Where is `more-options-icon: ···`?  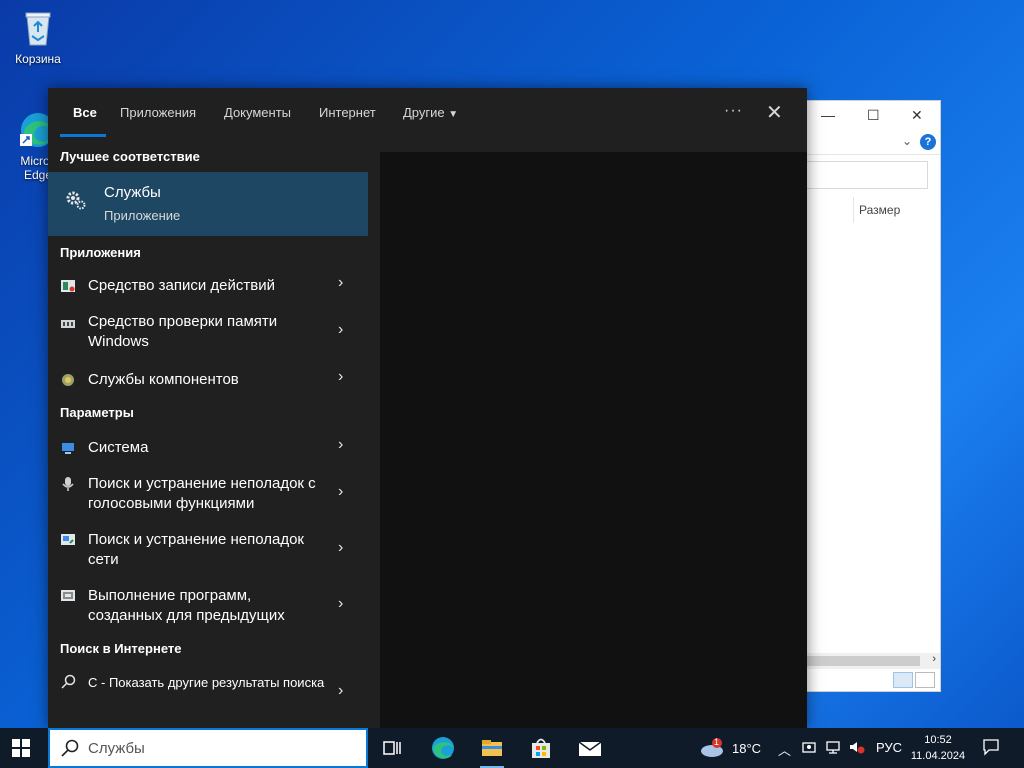
more-options-icon: ··· is located at coordinates (733, 111).